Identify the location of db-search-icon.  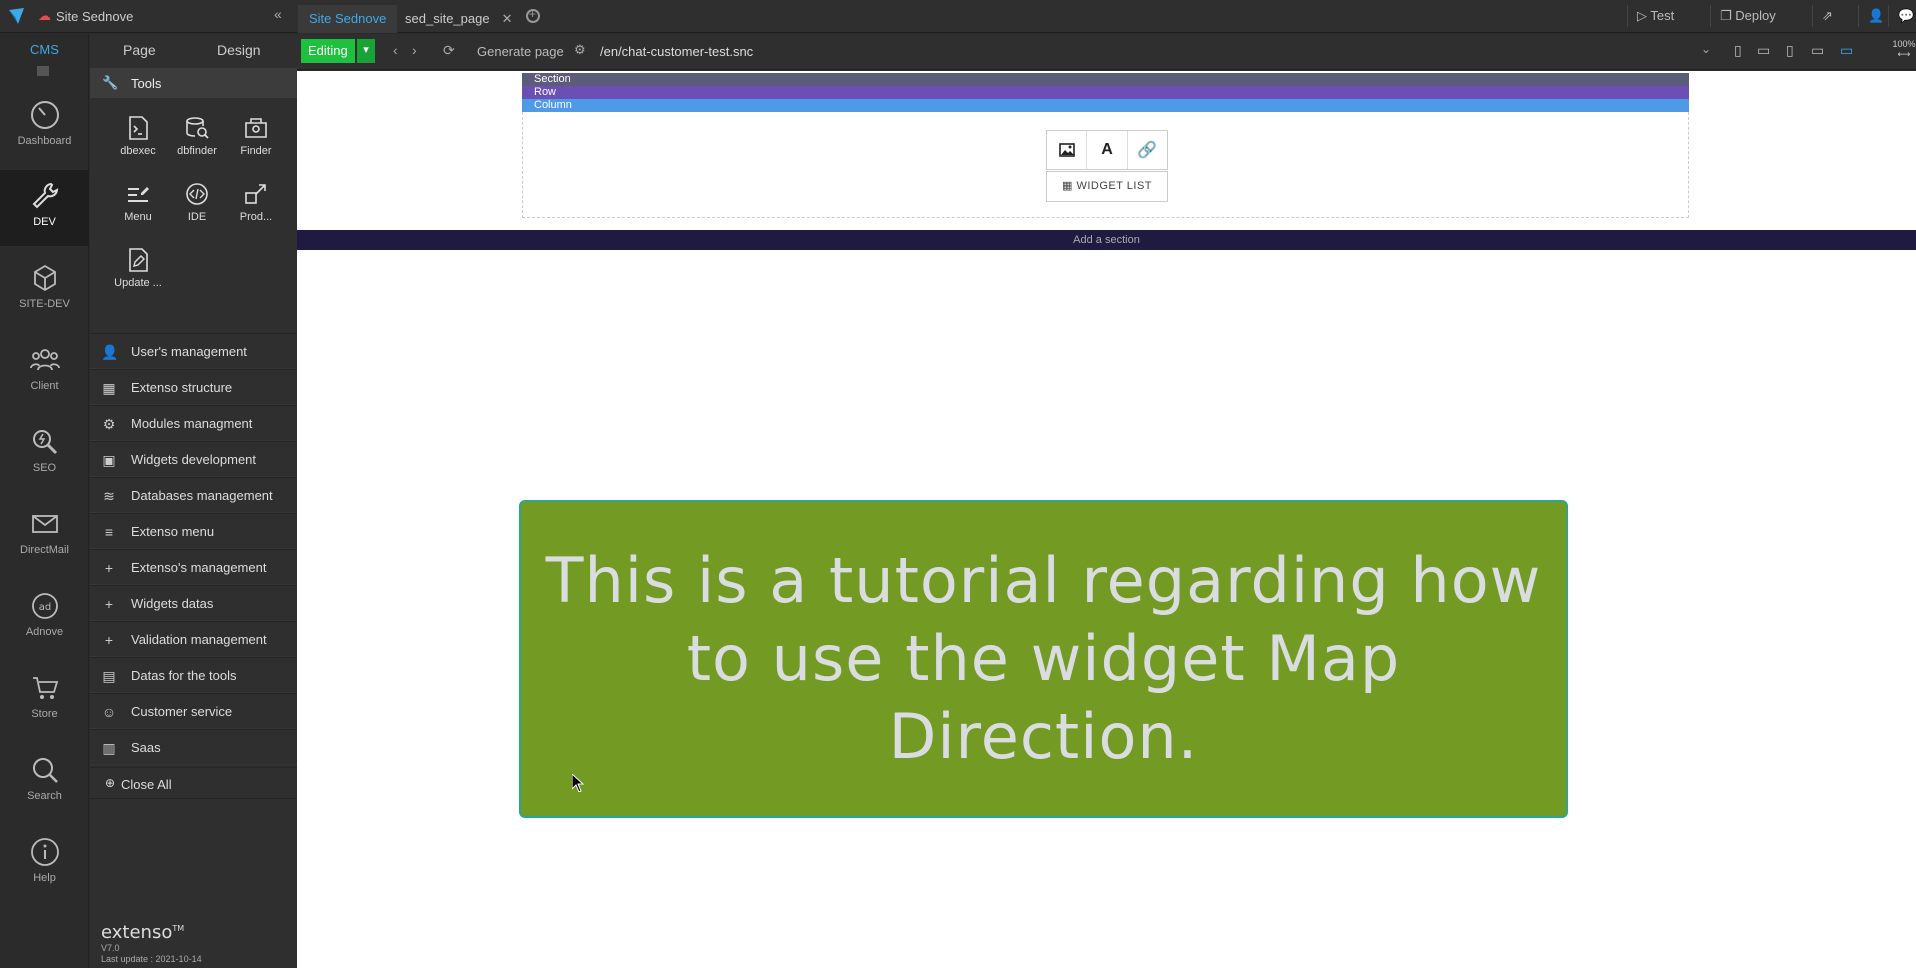
(197, 128).